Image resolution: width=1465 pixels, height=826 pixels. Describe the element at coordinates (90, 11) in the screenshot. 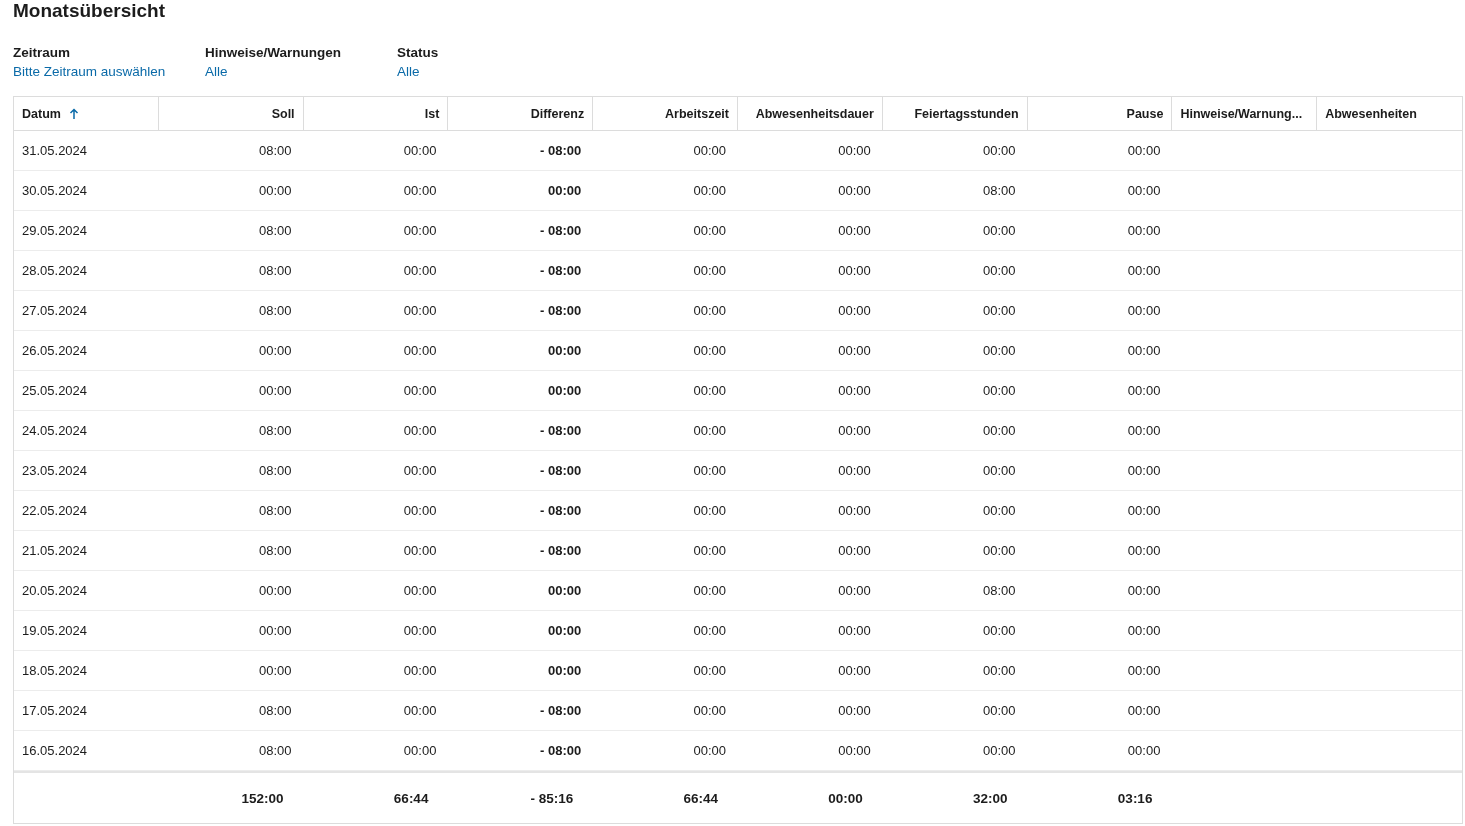

I see `page-title: Monatsübersicht` at that location.